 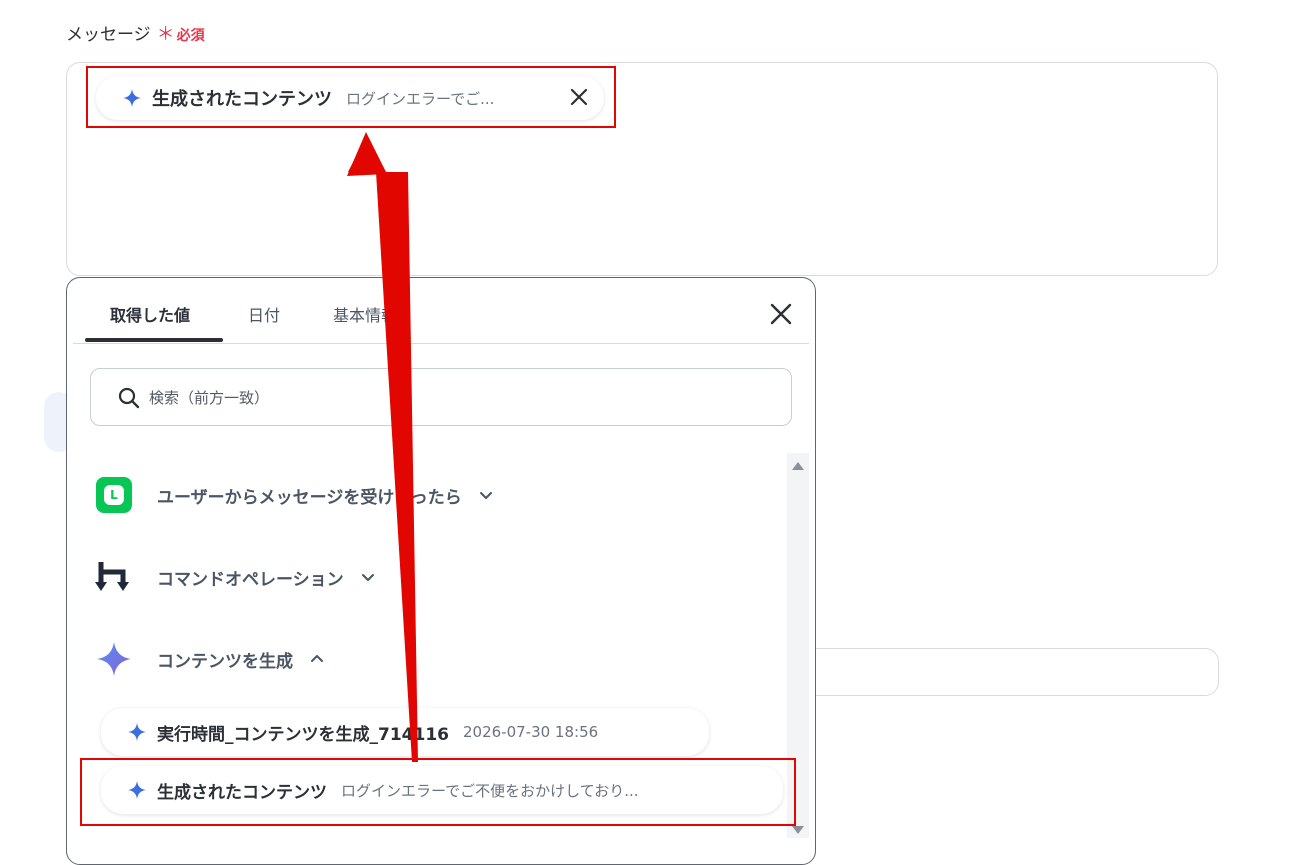 I want to click on highlight-box-top, so click(x=351, y=97).